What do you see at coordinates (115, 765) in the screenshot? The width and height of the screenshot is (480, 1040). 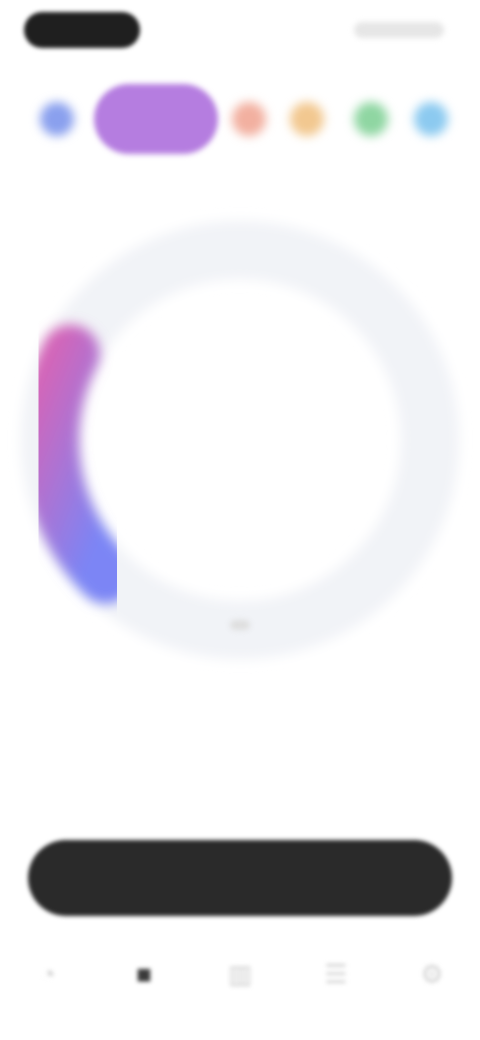 I see `stat-left` at bounding box center [115, 765].